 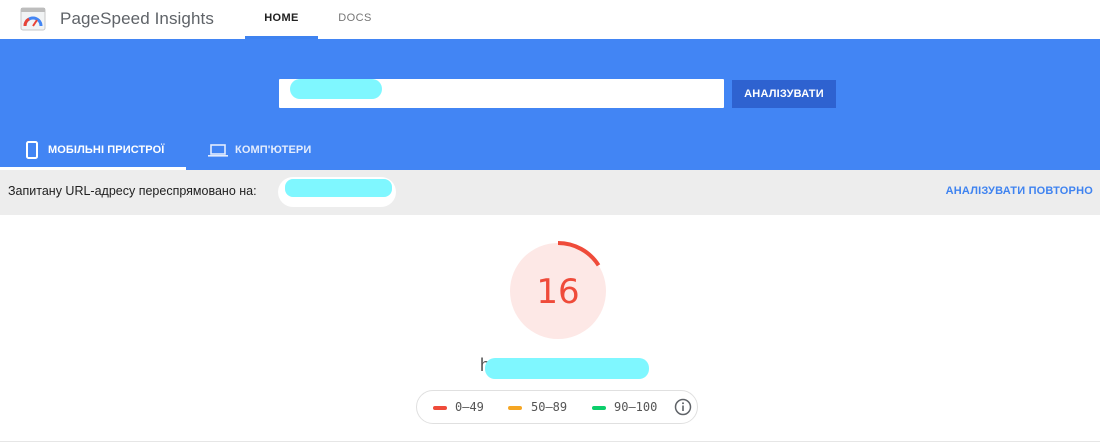 What do you see at coordinates (336, 89) in the screenshot?
I see `redacted-url-mask` at bounding box center [336, 89].